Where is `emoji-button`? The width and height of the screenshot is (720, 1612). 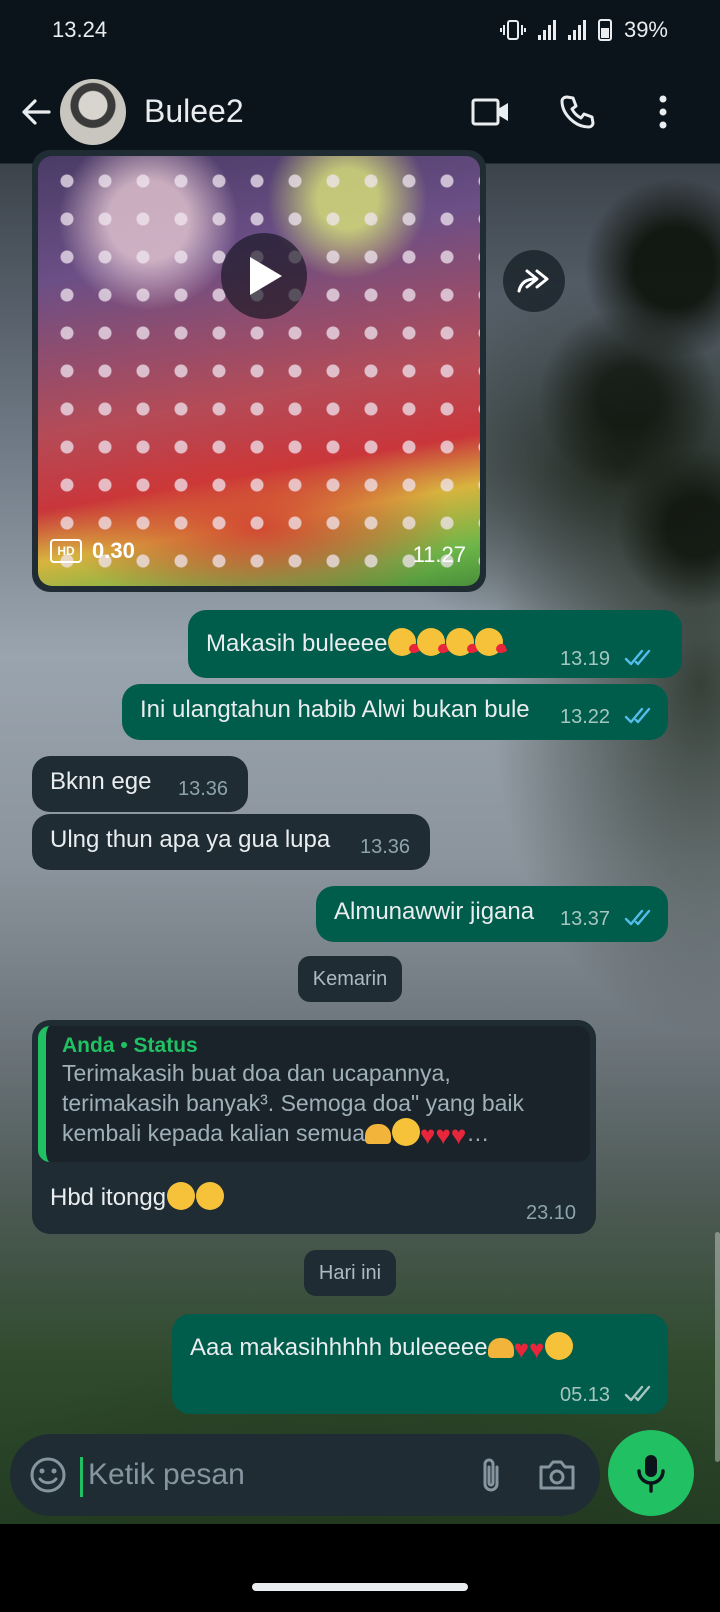 emoji-button is located at coordinates (48, 1475).